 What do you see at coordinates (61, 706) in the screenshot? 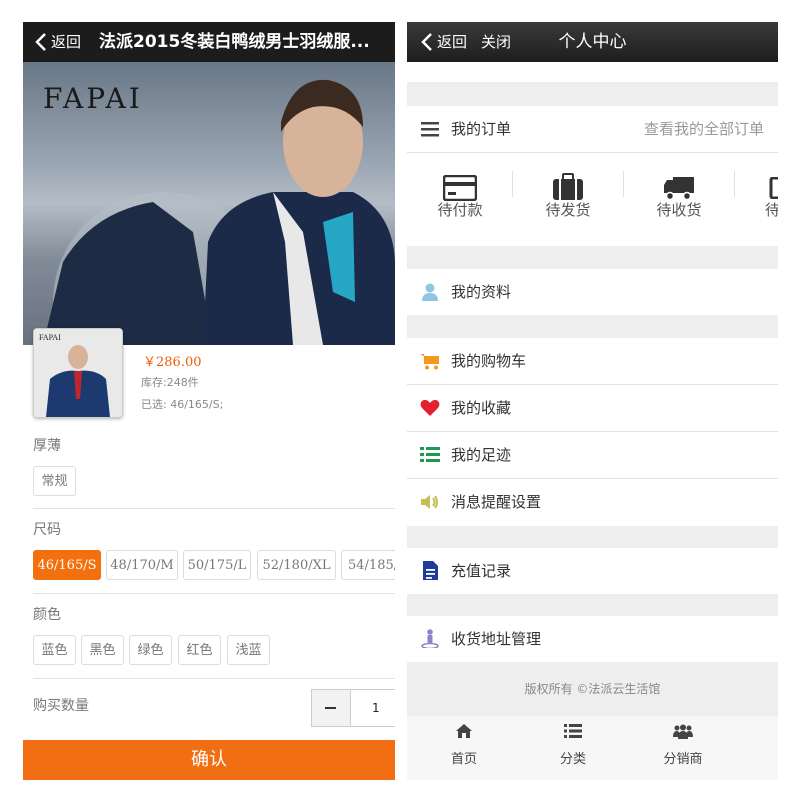
I see `quantity-label: 购买数量` at bounding box center [61, 706].